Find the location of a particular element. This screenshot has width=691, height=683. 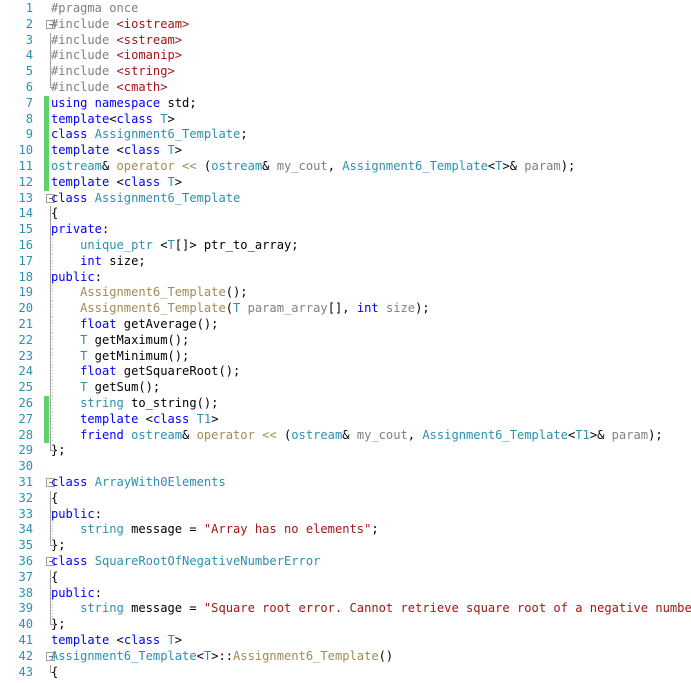

code-line: 2 #include <iostream> is located at coordinates (345, 25).